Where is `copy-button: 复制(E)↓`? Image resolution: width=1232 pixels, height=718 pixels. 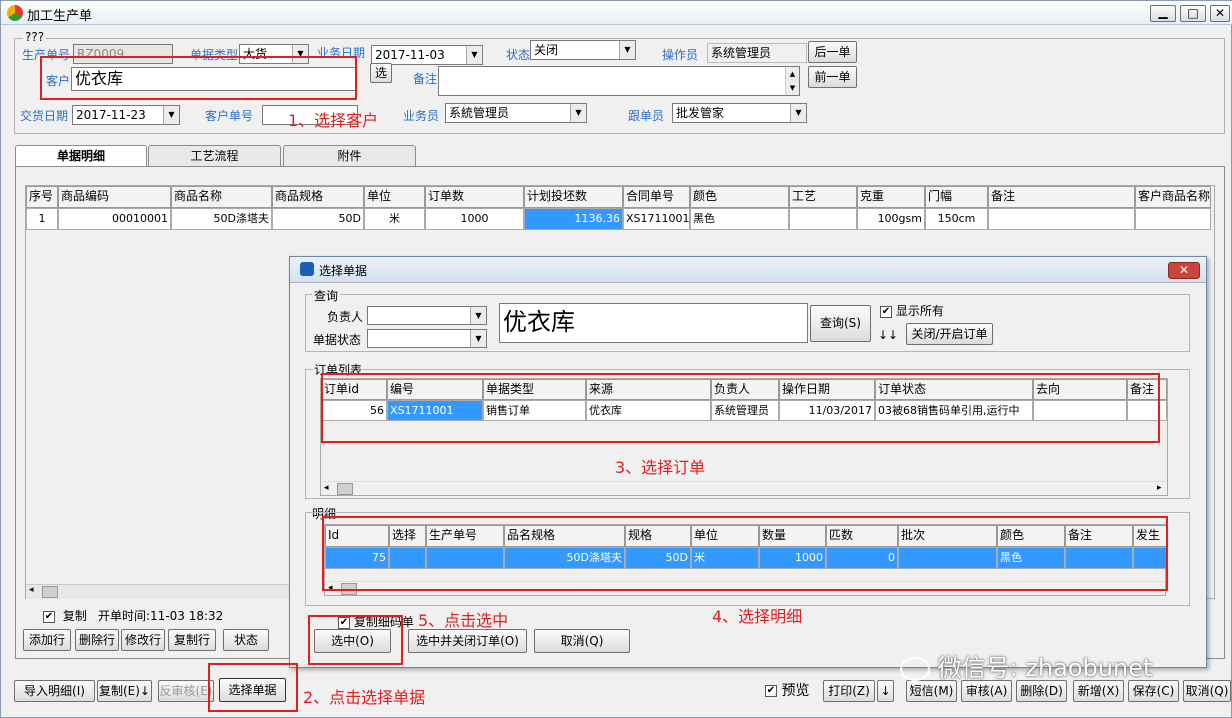 copy-button: 复制(E)↓ is located at coordinates (124, 691).